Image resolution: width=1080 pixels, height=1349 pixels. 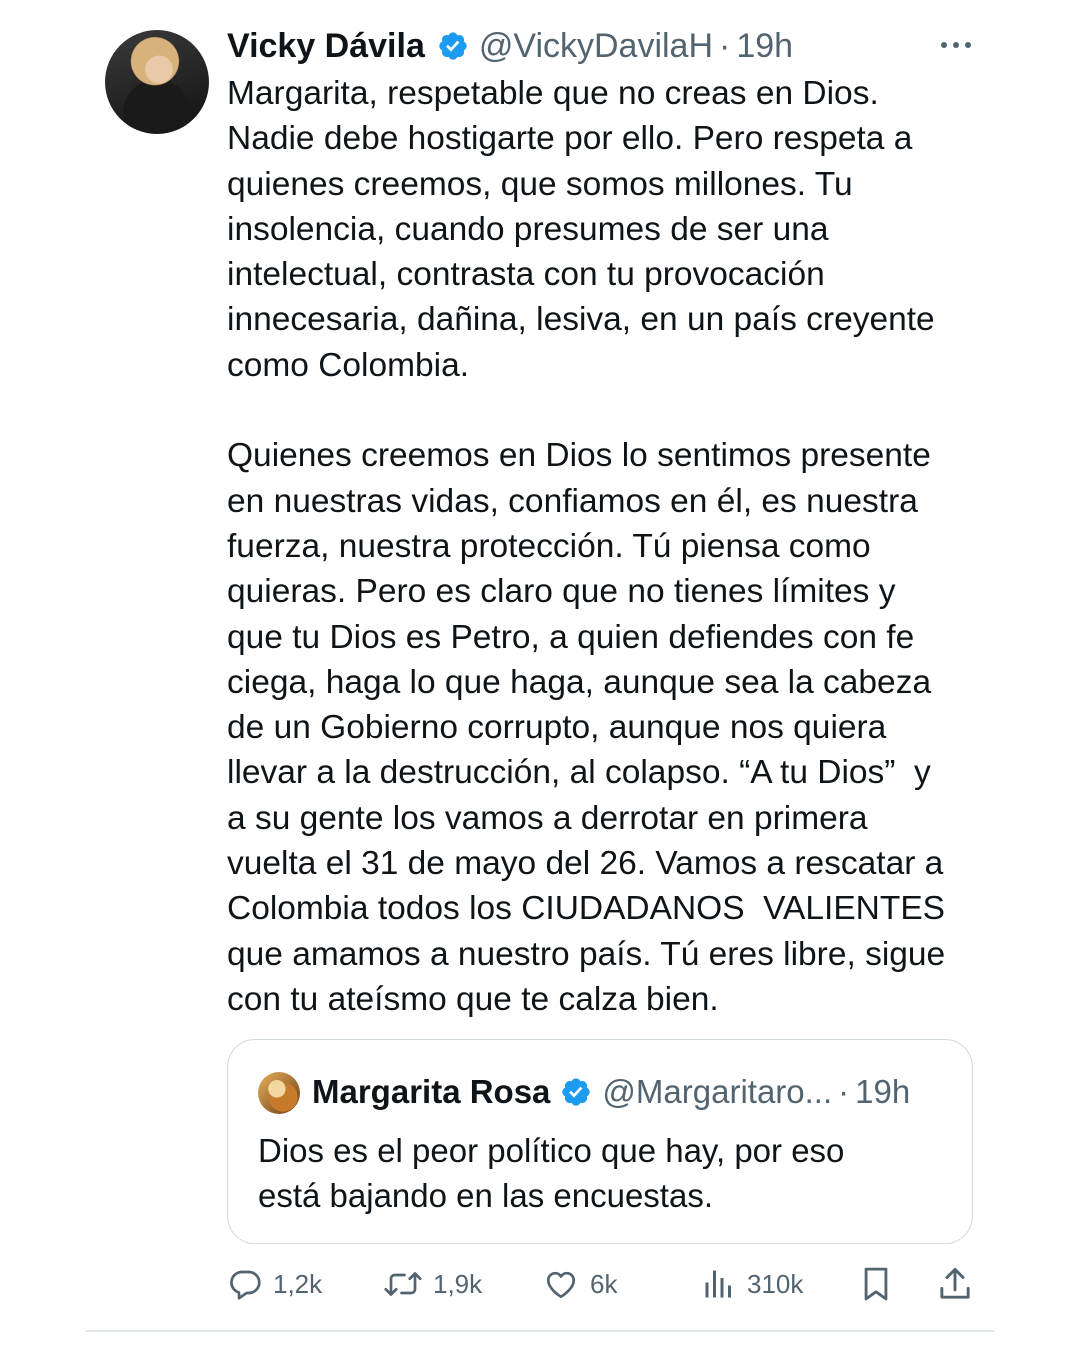 I want to click on reply-count: 1,2k, so click(x=298, y=1283).